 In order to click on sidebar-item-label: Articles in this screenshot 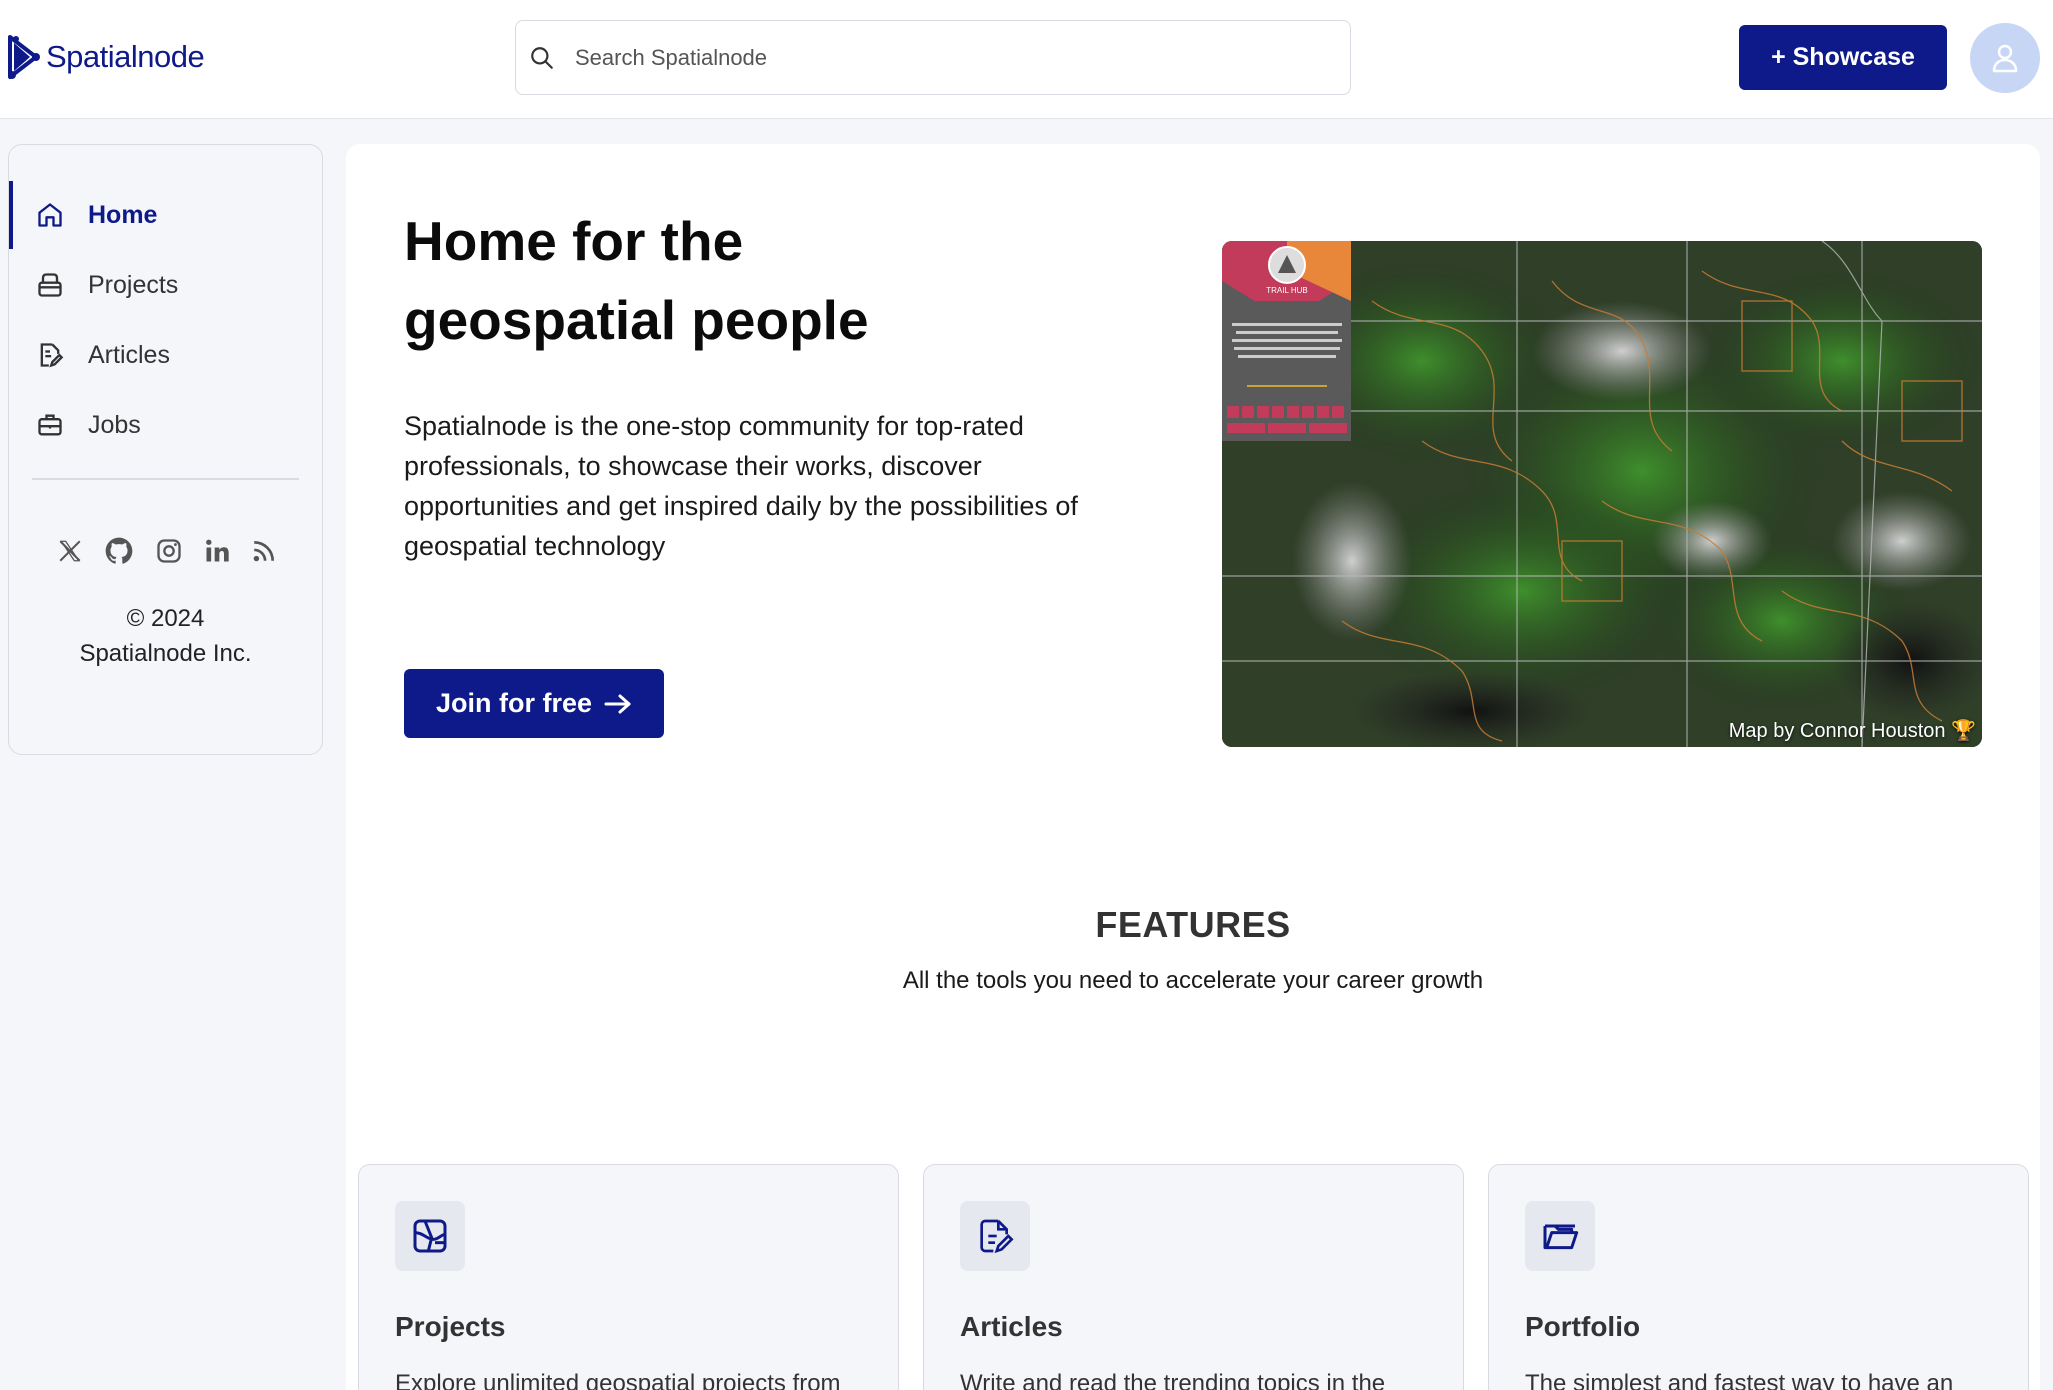, I will do `click(129, 354)`.